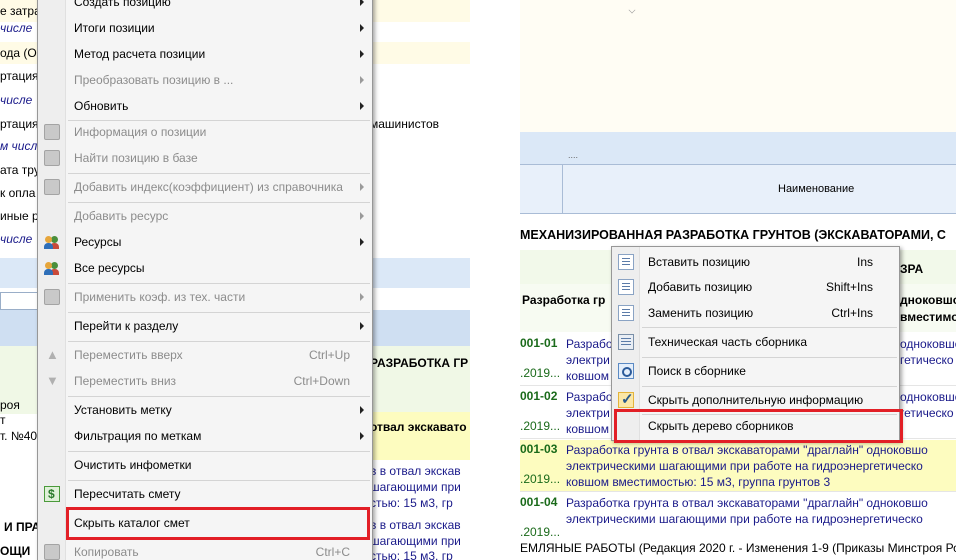 The image size is (956, 560). Describe the element at coordinates (539, 502) in the screenshot. I see `entry-code: 001-04` at that location.